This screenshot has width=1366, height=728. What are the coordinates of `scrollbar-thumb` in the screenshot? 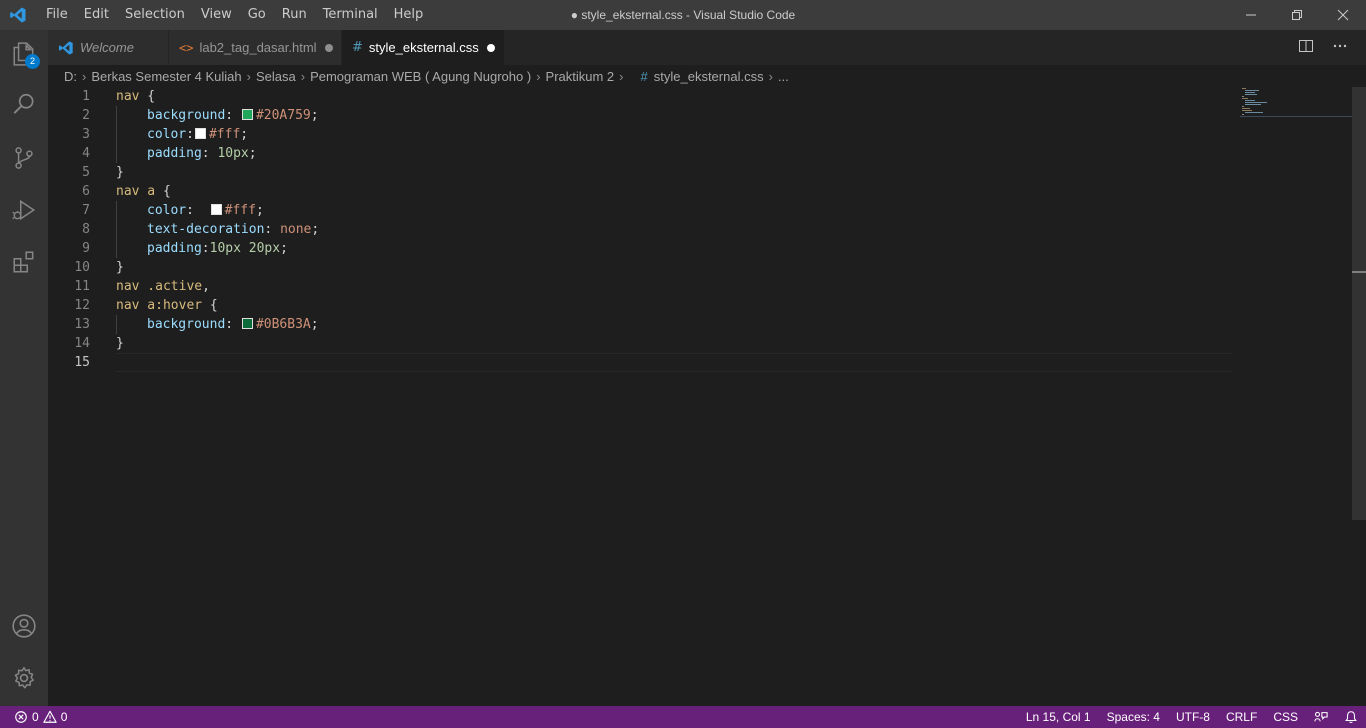 It's located at (1359, 303).